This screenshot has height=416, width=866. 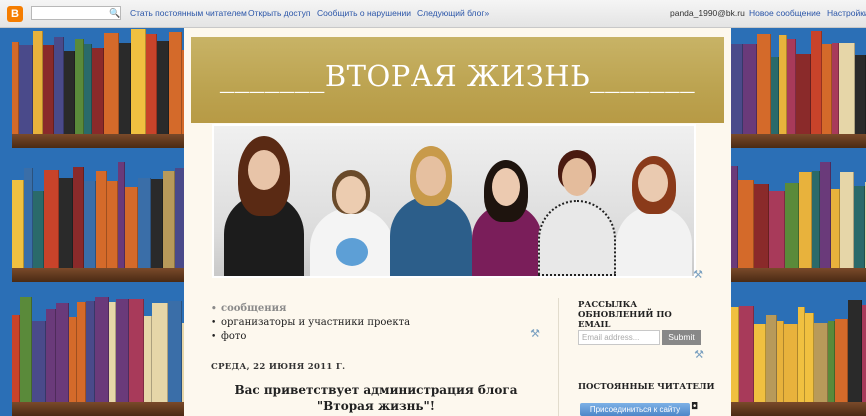 I want to click on google-friend-icon: ◘, so click(x=695, y=407).